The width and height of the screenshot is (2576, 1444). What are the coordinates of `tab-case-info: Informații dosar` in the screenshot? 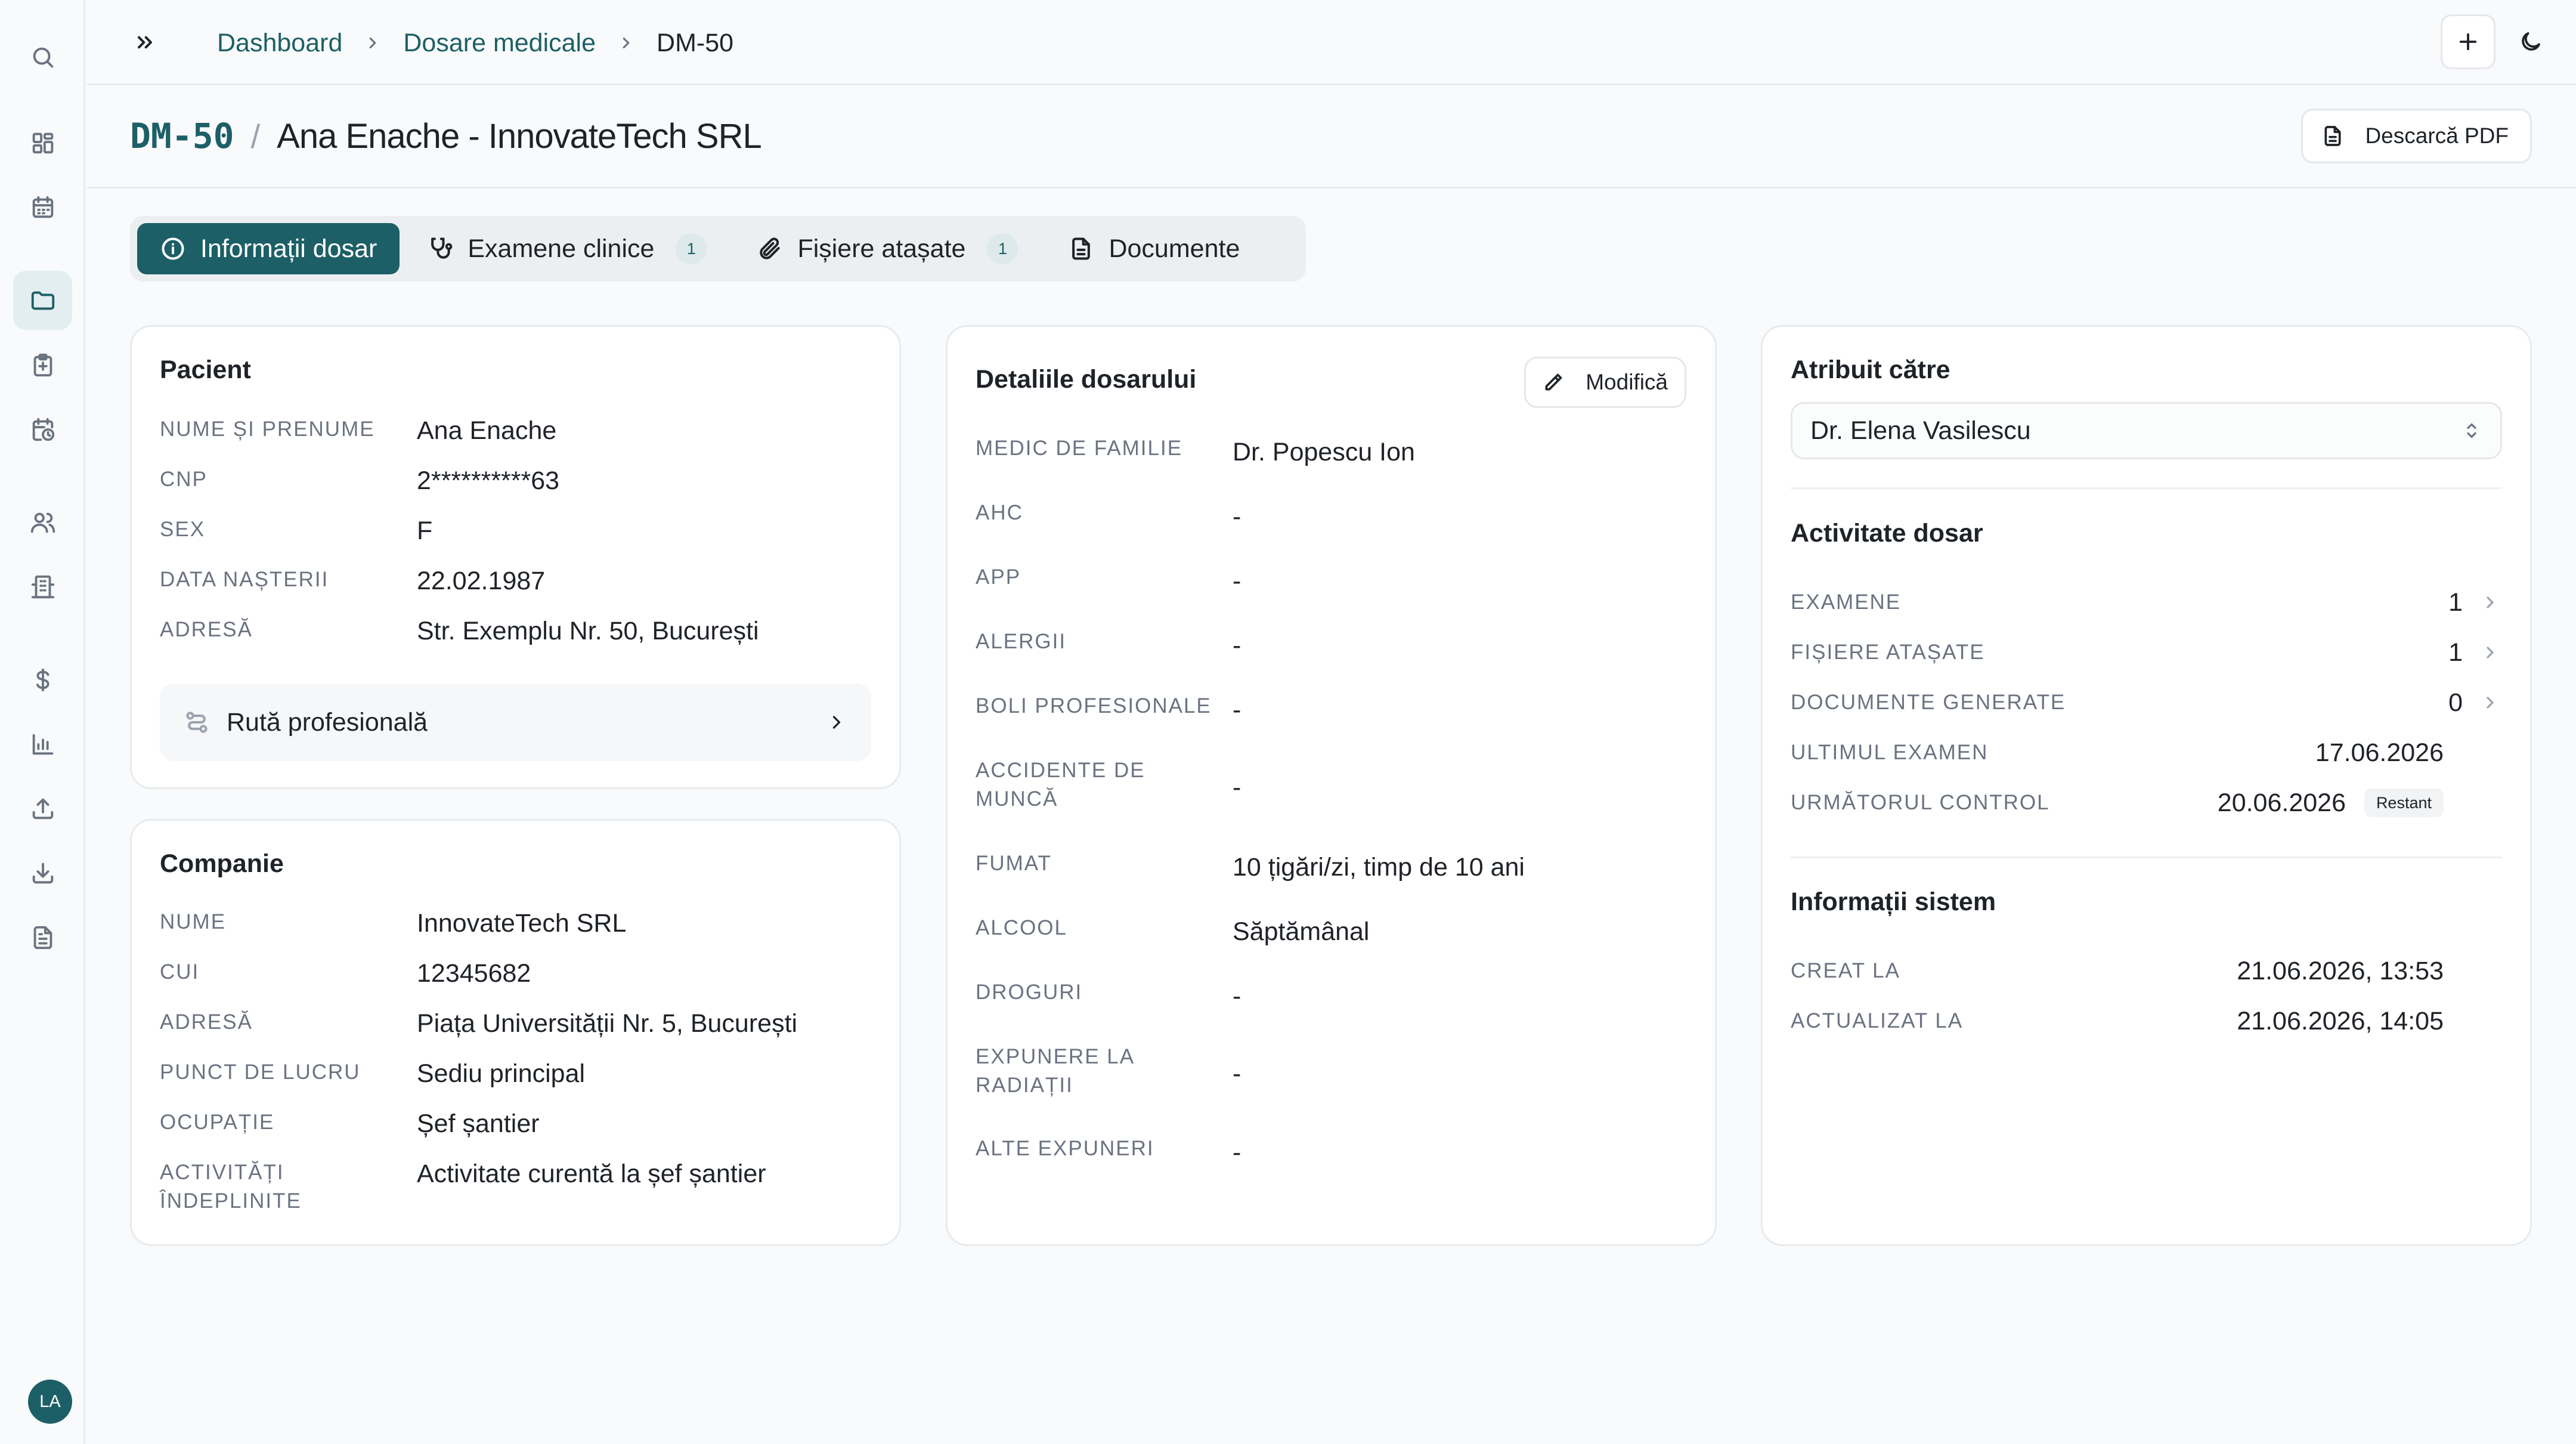 It's located at (269, 248).